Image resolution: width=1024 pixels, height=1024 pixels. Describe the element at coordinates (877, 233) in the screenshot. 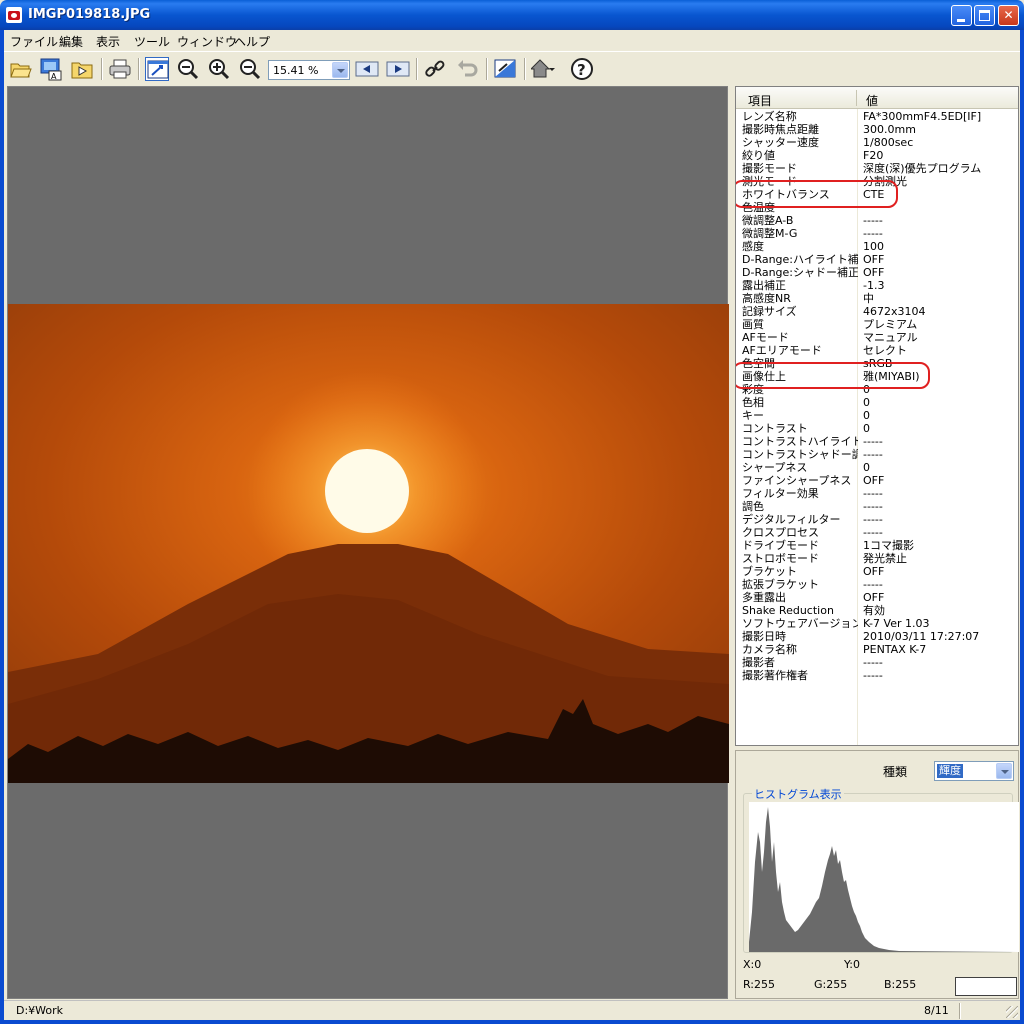

I see `property-row: 微調整M-G -----` at that location.